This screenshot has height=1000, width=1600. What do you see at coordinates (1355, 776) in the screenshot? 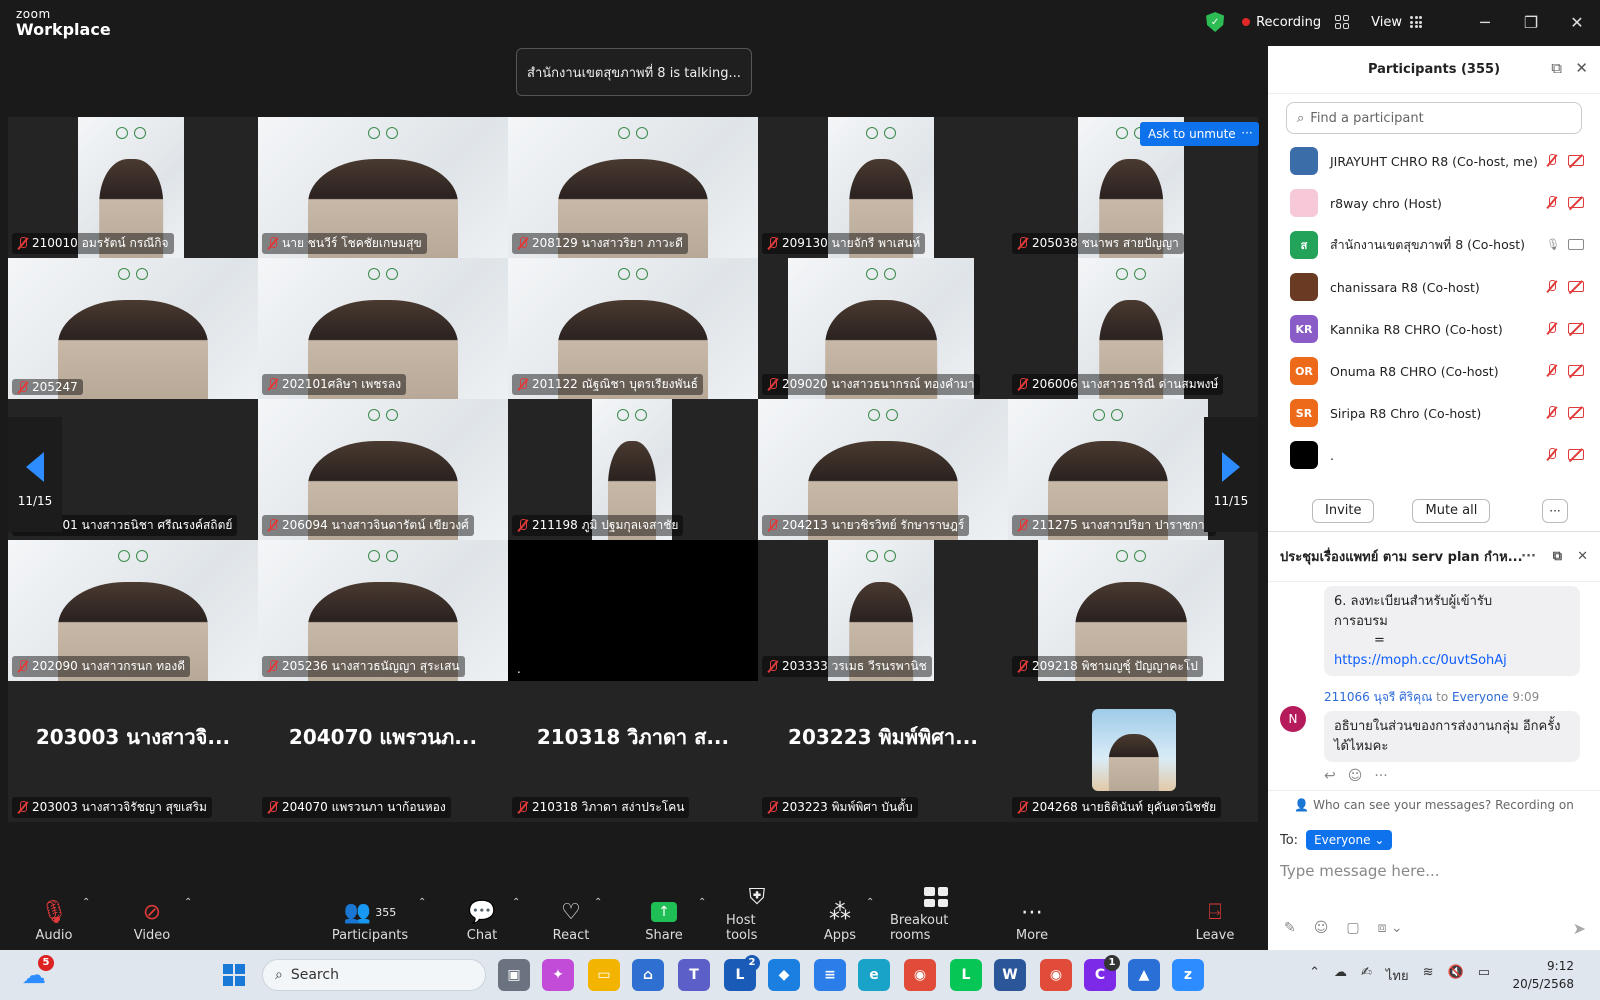
I see `emoji-react-icon: ☺` at bounding box center [1355, 776].